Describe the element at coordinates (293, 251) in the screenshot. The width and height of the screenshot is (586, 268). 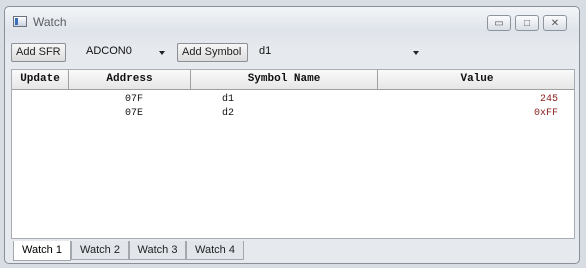
I see `watch-tabs: Watch 1 Watch 2 Watch 3 Watch 4` at that location.